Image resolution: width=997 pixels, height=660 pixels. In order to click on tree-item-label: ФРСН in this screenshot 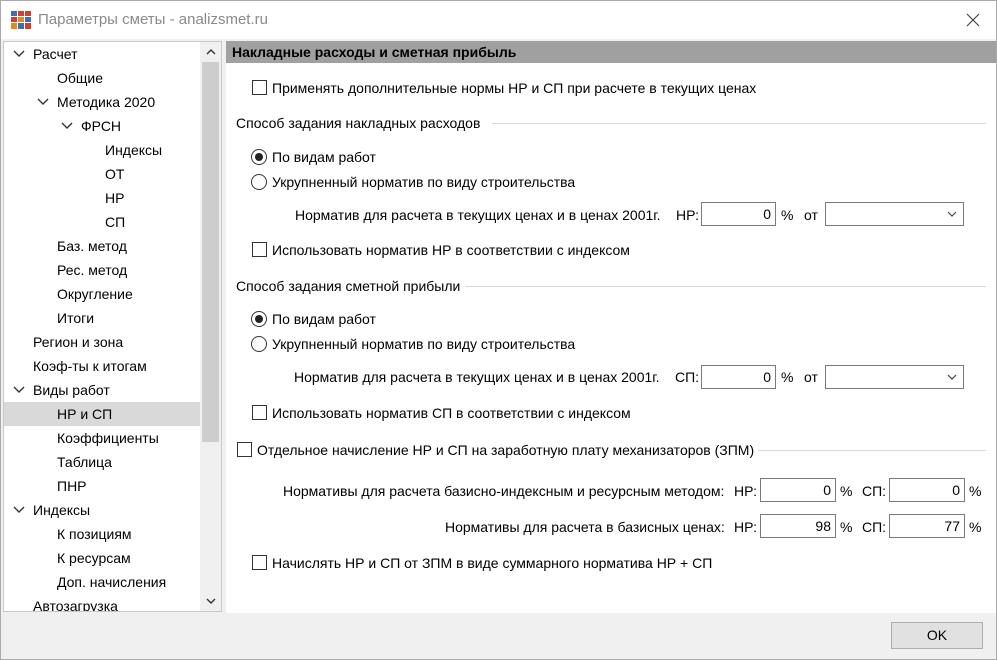, I will do `click(101, 126)`.